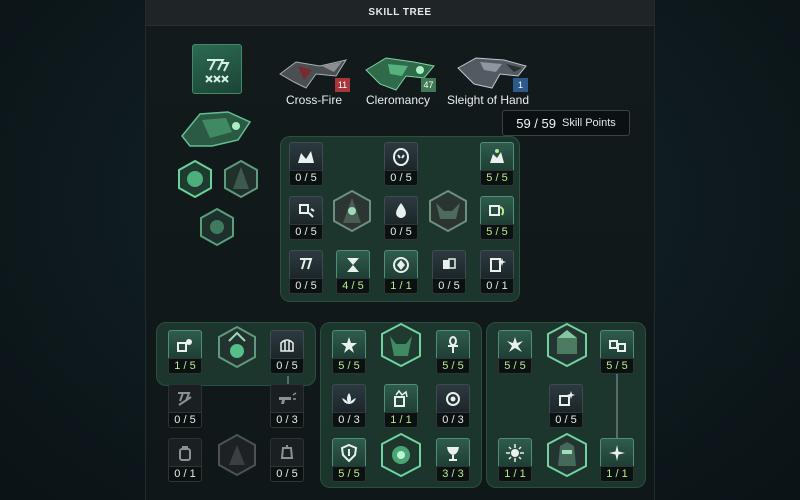  I want to click on shield-sigil-icon, so click(349, 452).